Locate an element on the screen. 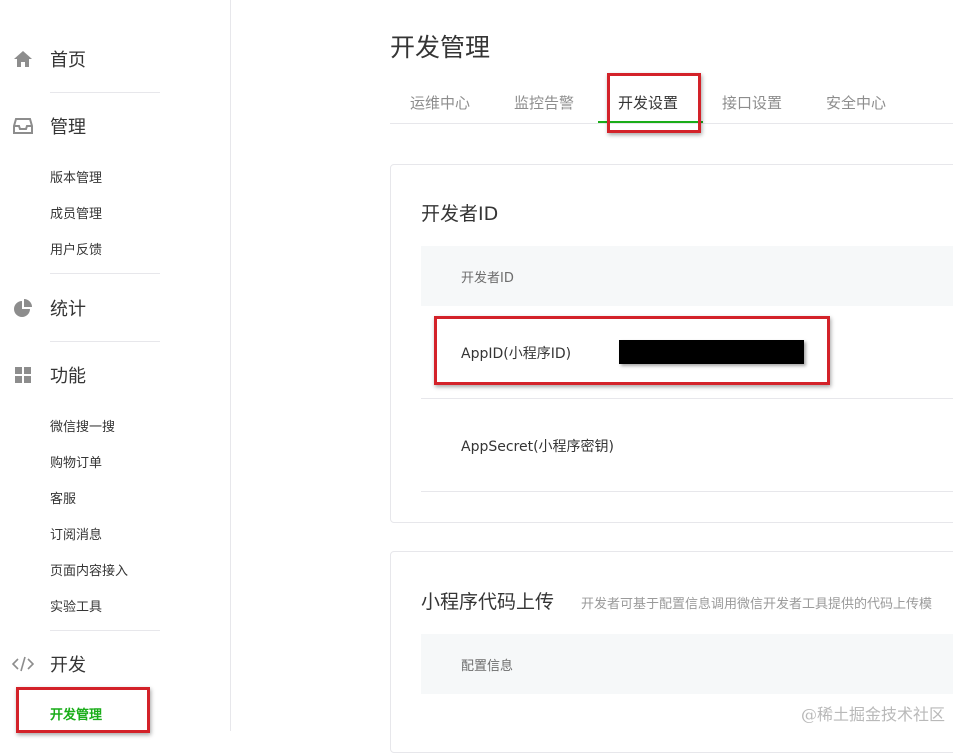 The width and height of the screenshot is (953, 753). appsecret-row: AppSecret(小程序密钥) is located at coordinates (687, 445).